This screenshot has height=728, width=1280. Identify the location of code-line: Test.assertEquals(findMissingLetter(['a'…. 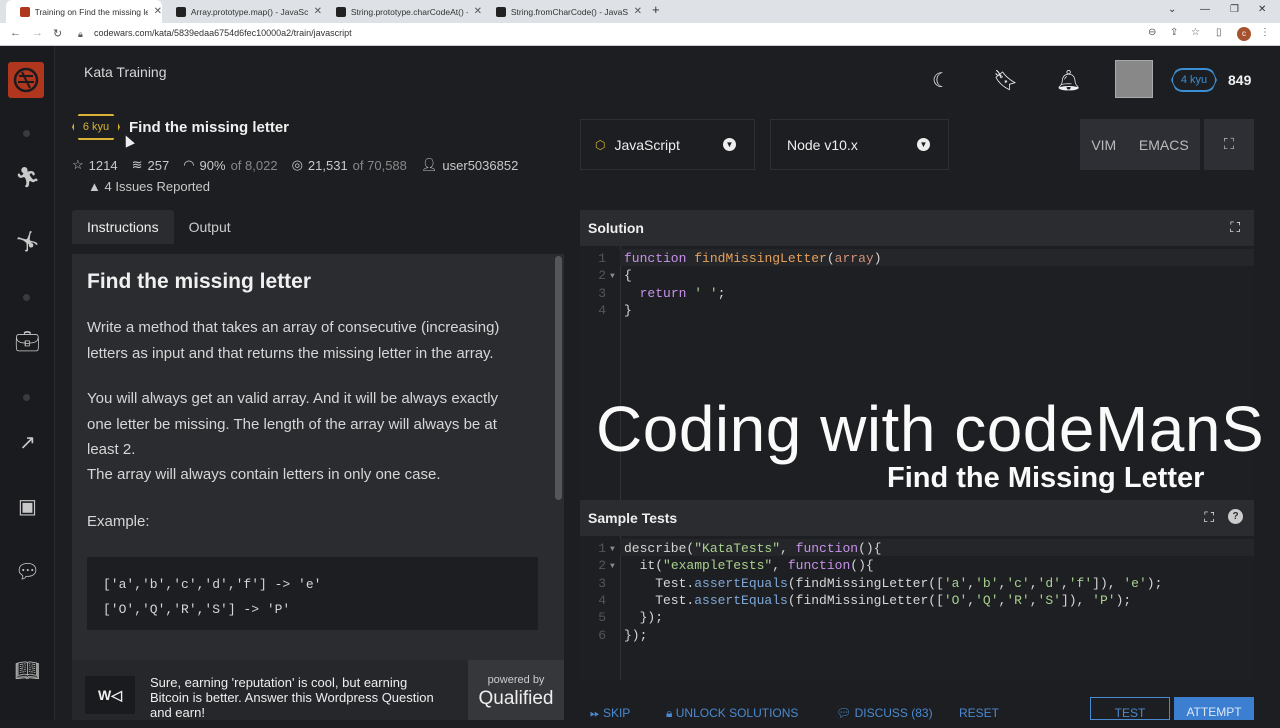
(893, 583).